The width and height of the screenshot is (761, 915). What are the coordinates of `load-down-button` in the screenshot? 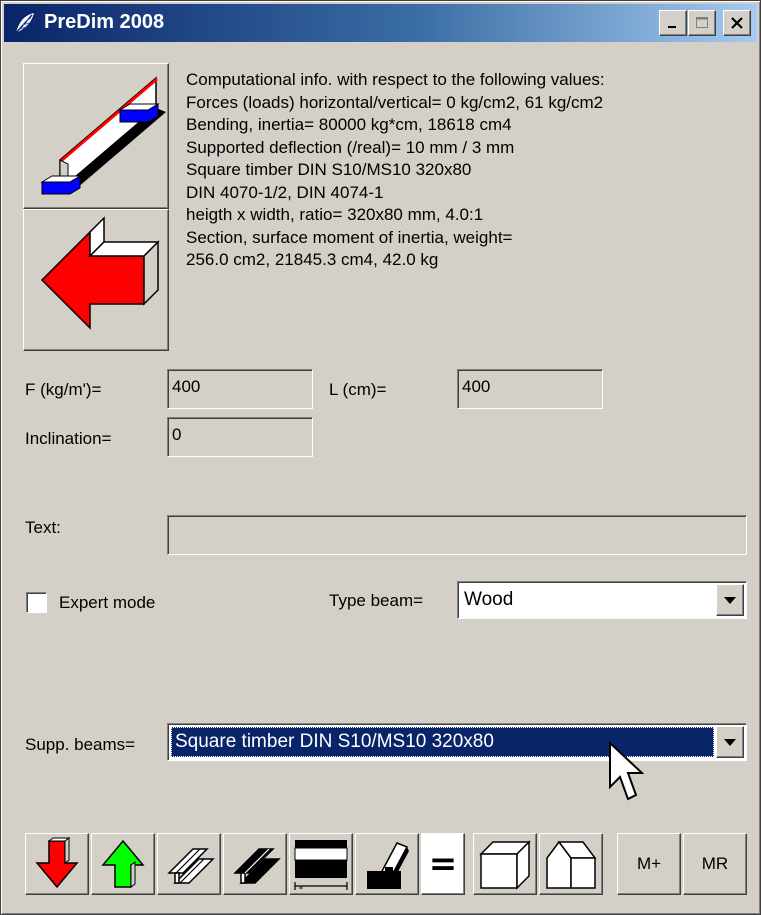 It's located at (57, 864).